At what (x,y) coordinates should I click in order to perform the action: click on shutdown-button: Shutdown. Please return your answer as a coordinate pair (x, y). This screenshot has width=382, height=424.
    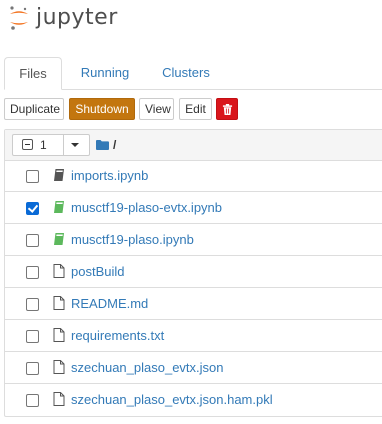
    Looking at the image, I should click on (102, 109).